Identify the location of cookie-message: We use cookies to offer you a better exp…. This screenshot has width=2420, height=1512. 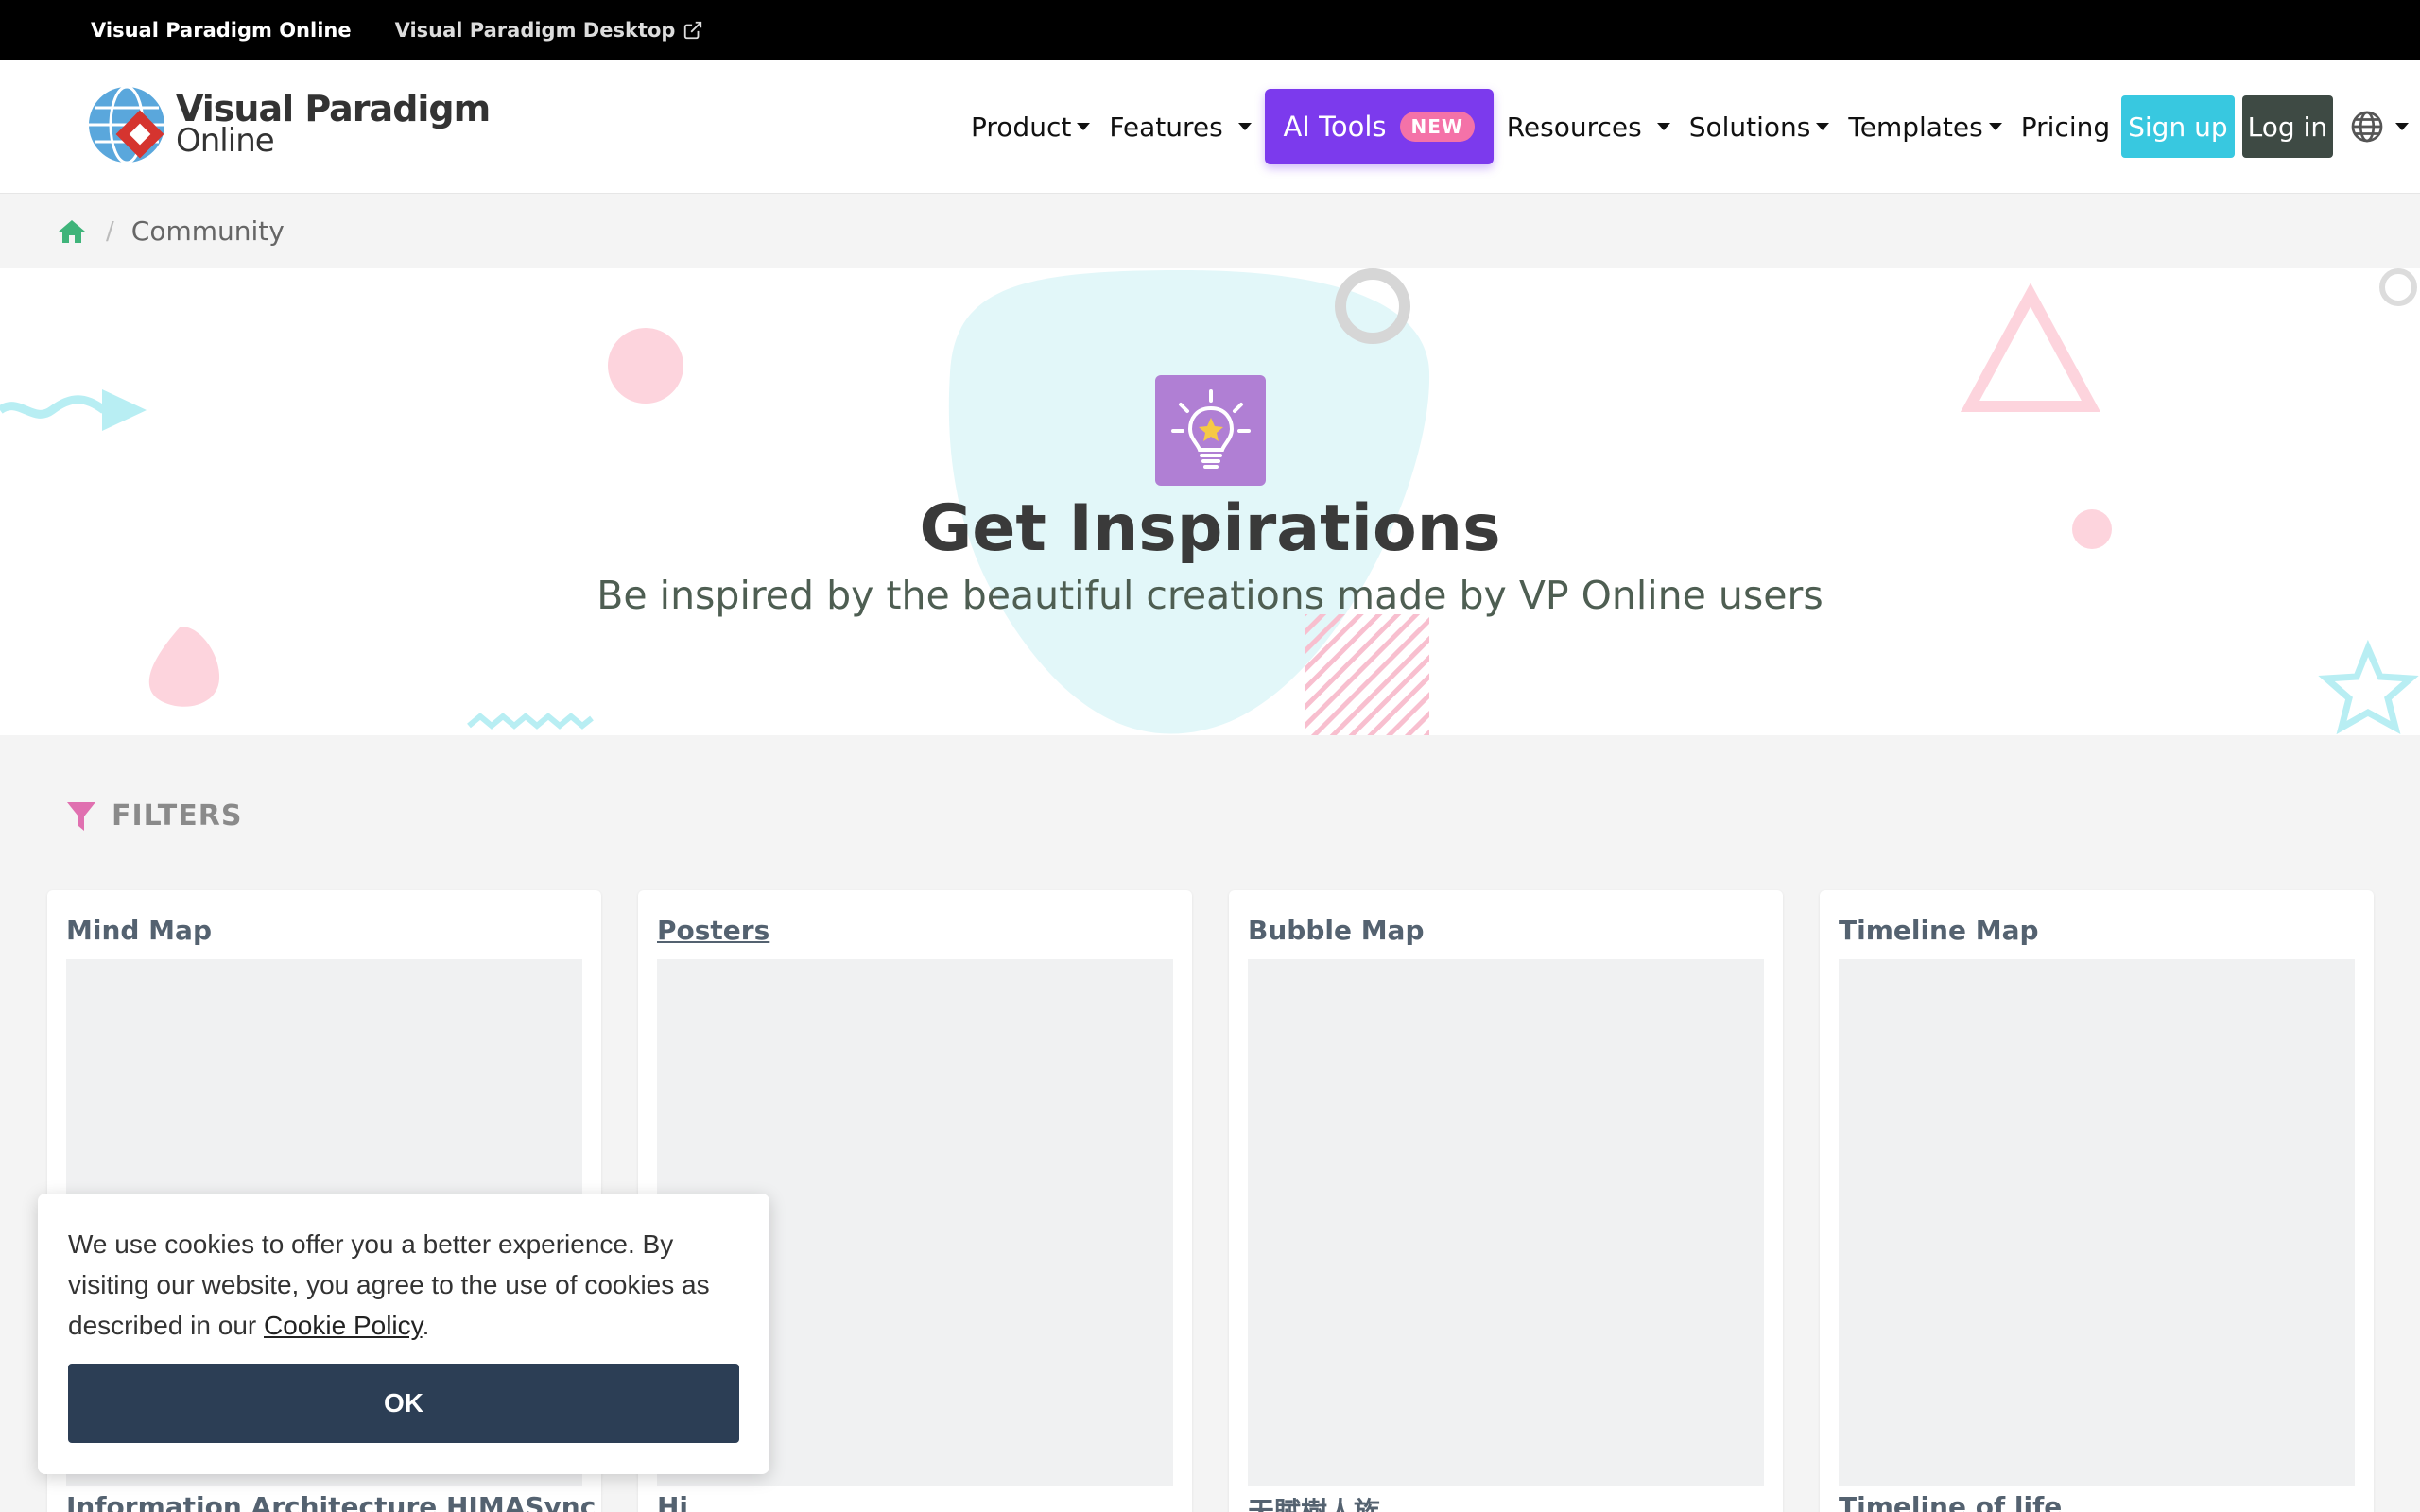
(403, 1285).